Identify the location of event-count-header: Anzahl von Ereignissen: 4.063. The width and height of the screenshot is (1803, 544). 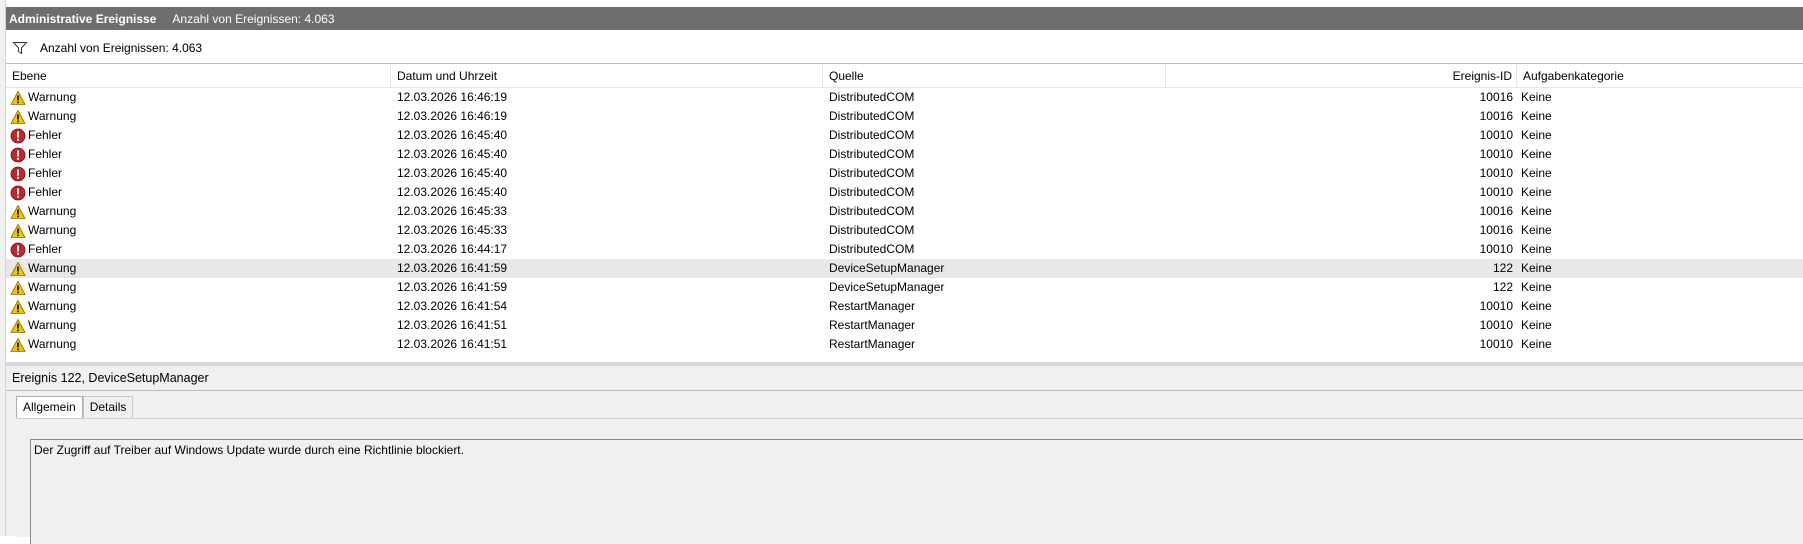
(253, 18).